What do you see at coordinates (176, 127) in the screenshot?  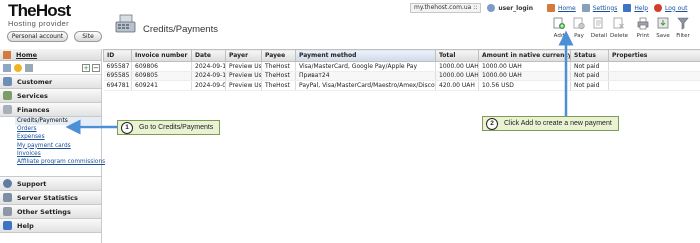 I see `callout-step-1-text: Go to Credits/Payments` at bounding box center [176, 127].